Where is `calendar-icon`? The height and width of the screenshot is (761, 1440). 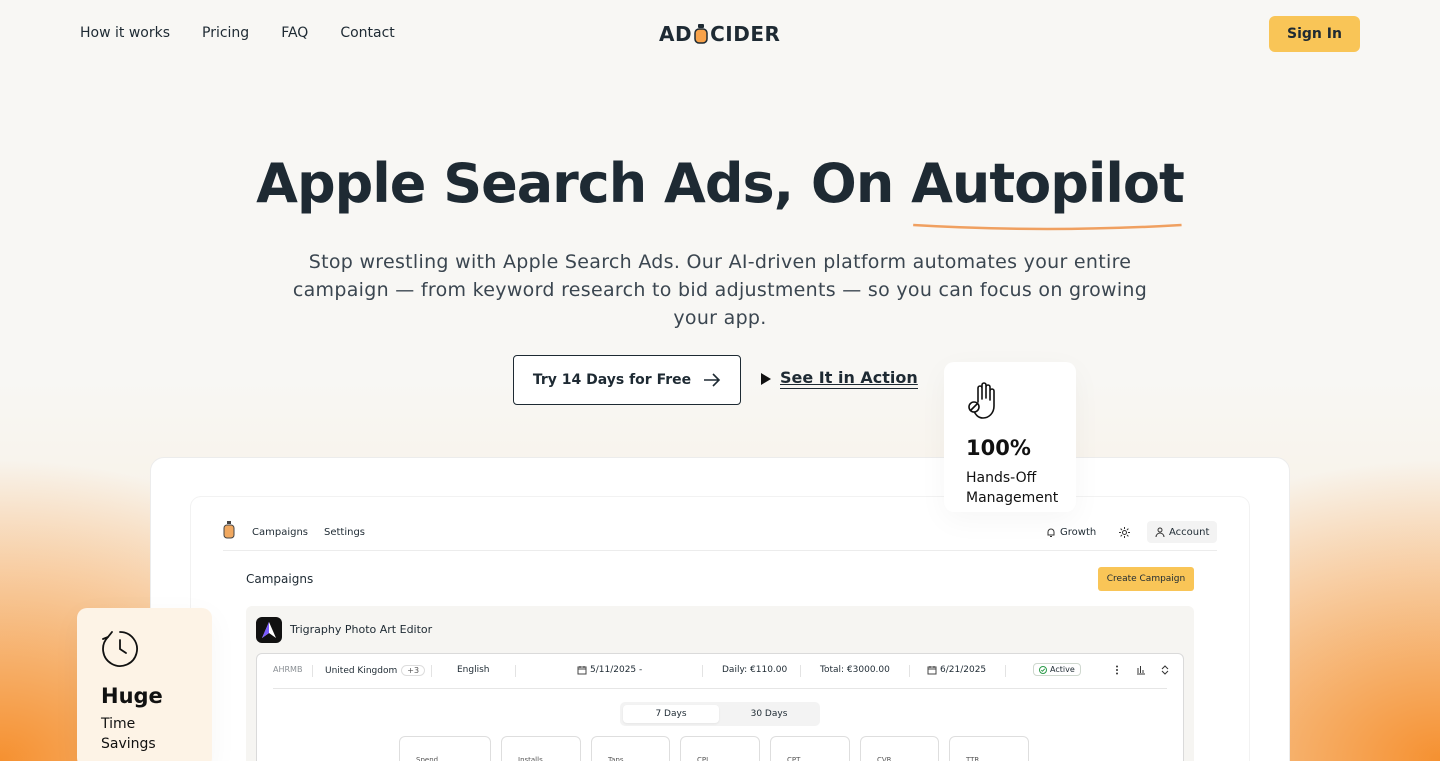
calendar-icon is located at coordinates (582, 670).